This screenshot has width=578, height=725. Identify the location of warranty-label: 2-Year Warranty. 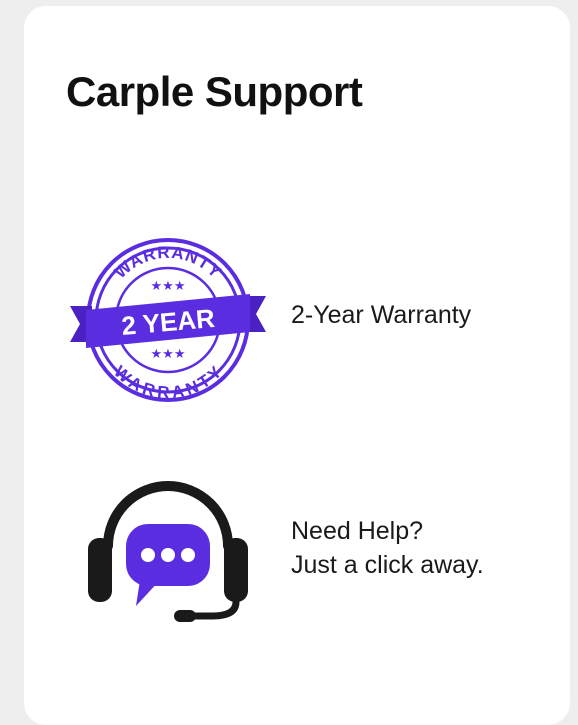
(381, 315).